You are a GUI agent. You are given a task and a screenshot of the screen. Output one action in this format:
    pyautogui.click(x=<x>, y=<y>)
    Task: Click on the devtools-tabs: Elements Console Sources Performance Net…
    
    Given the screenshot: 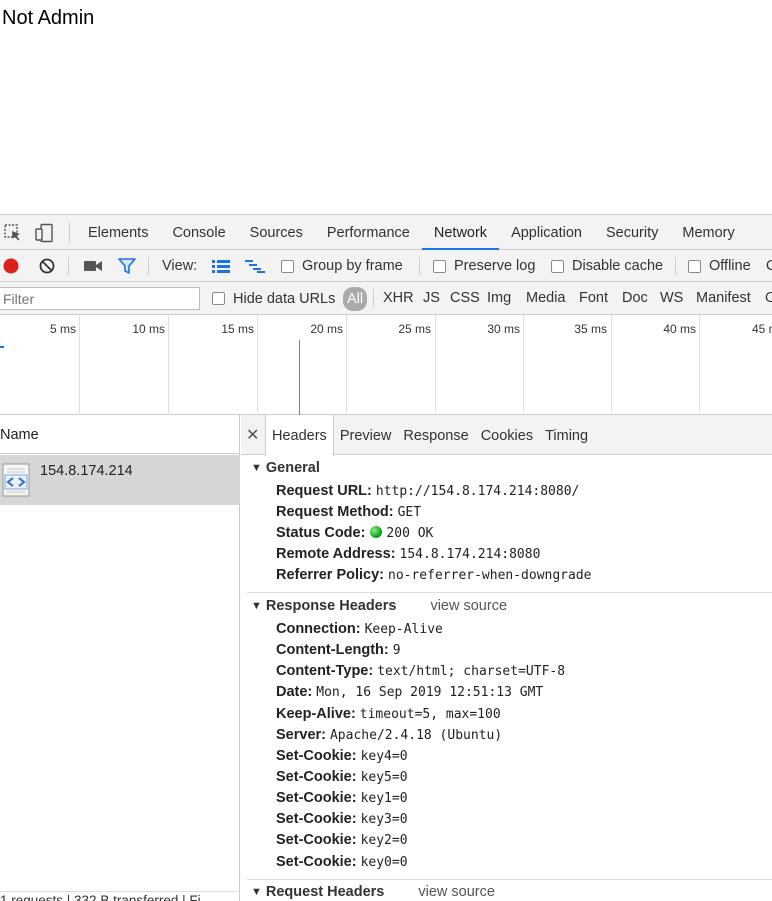 What is the action you would take?
    pyautogui.click(x=411, y=232)
    